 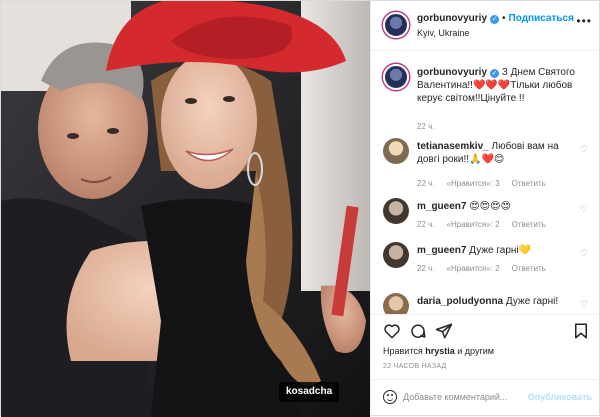 What do you see at coordinates (500, 250) in the screenshot?
I see `comment-text: Дуже гарні💛` at bounding box center [500, 250].